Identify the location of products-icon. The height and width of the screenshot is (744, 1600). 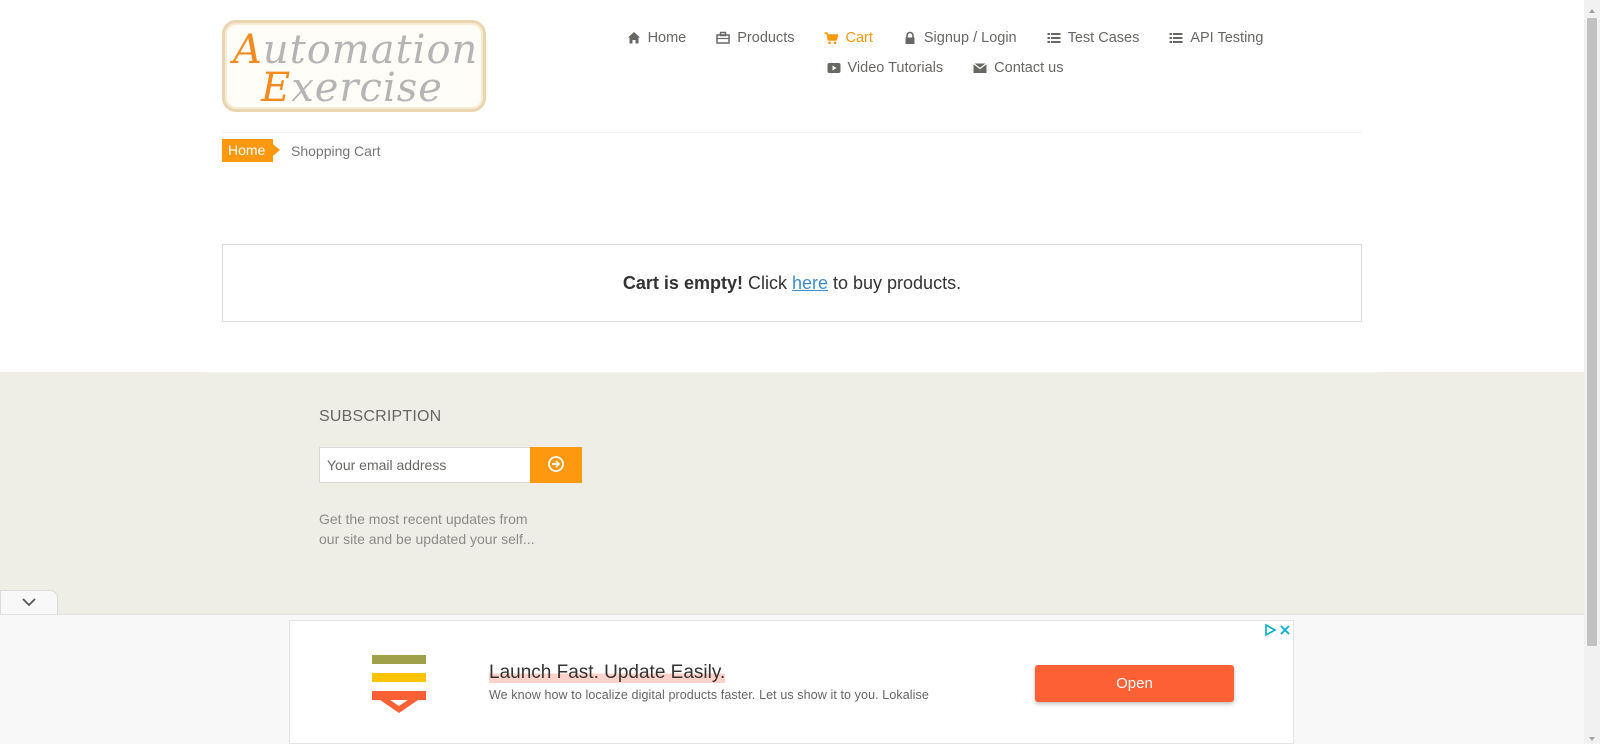
(723, 38).